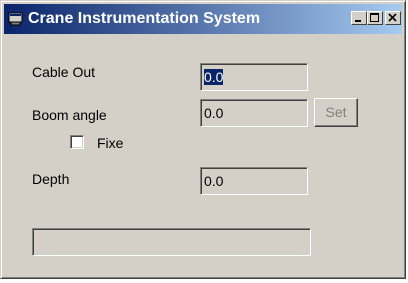 This screenshot has width=408, height=283. I want to click on cable-out-value: 0.0, so click(214, 77).